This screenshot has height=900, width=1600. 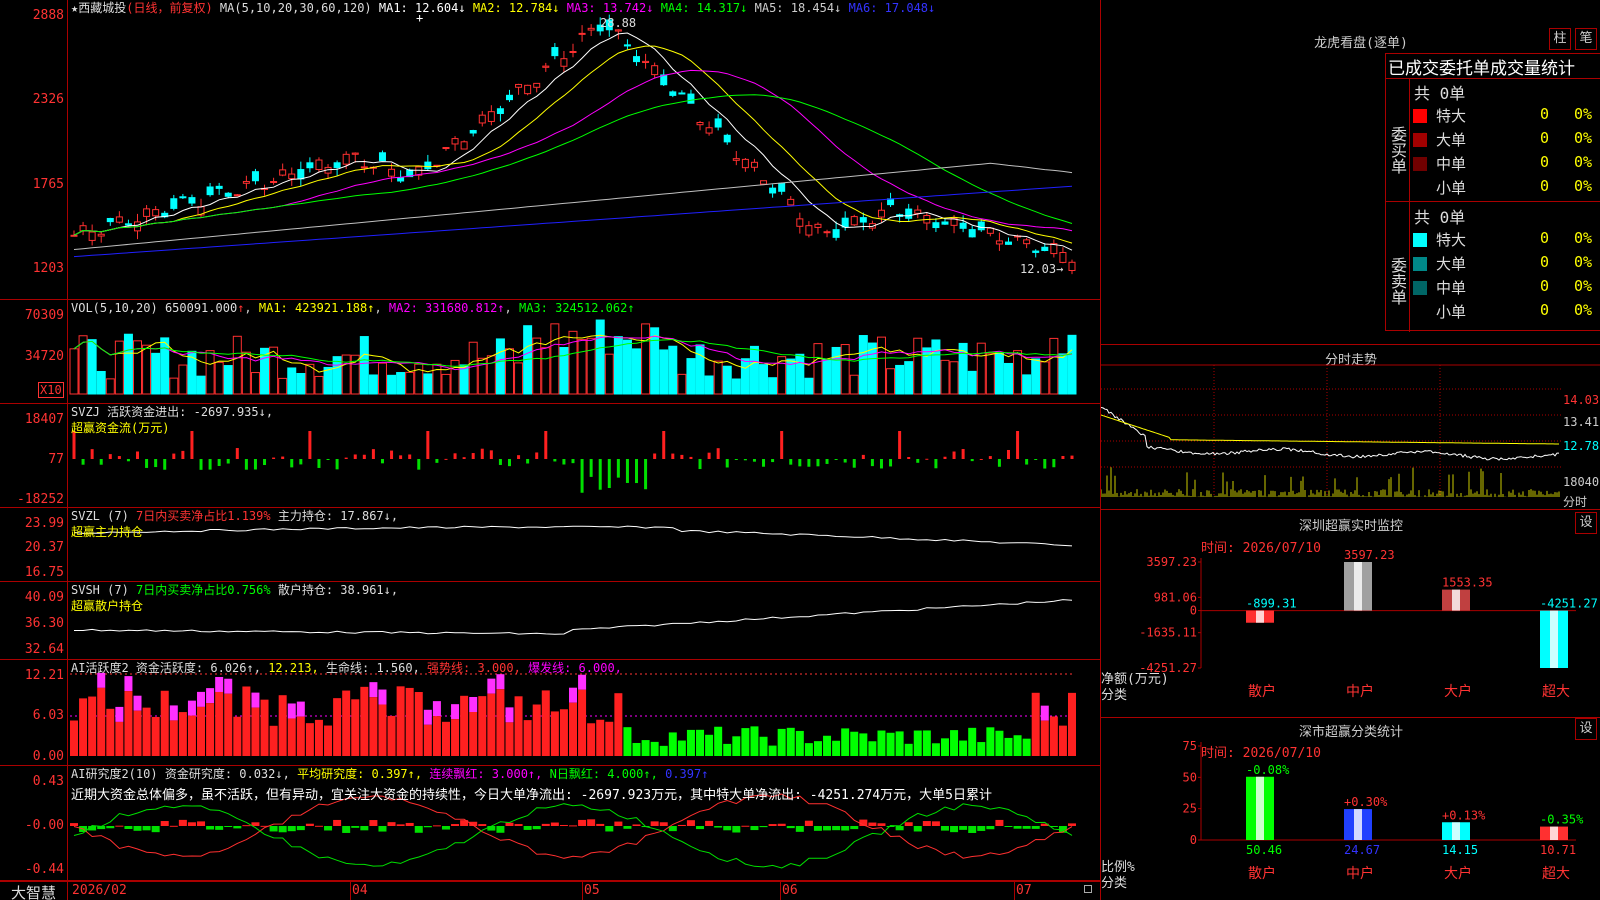 What do you see at coordinates (1088, 889) in the screenshot?
I see `lock-icon` at bounding box center [1088, 889].